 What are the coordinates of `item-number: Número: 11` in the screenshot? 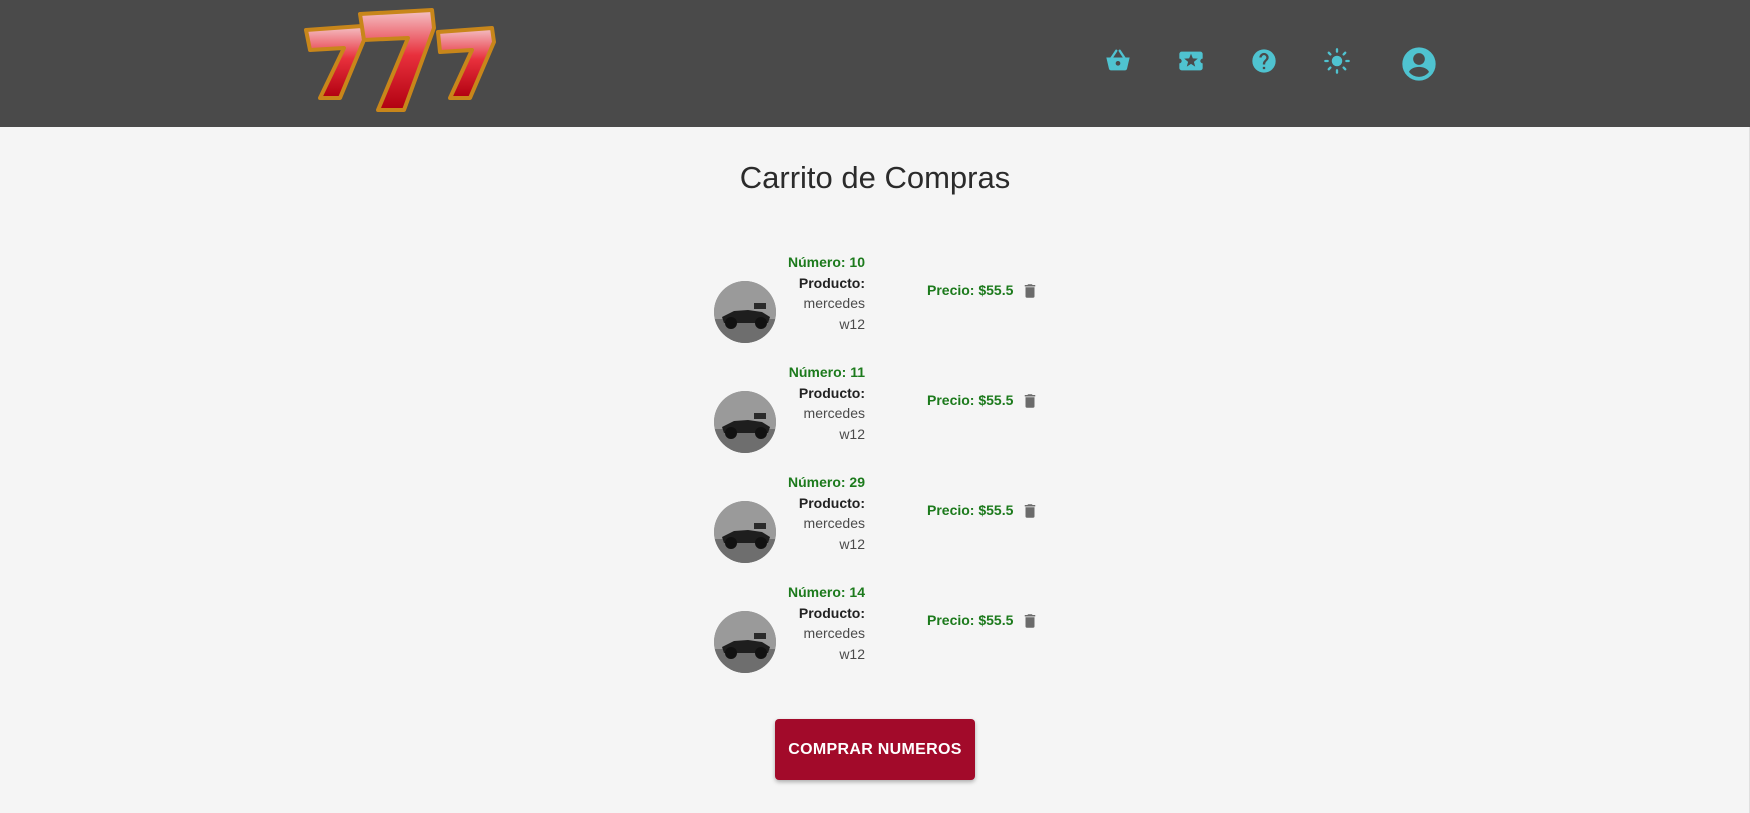 It's located at (826, 372).